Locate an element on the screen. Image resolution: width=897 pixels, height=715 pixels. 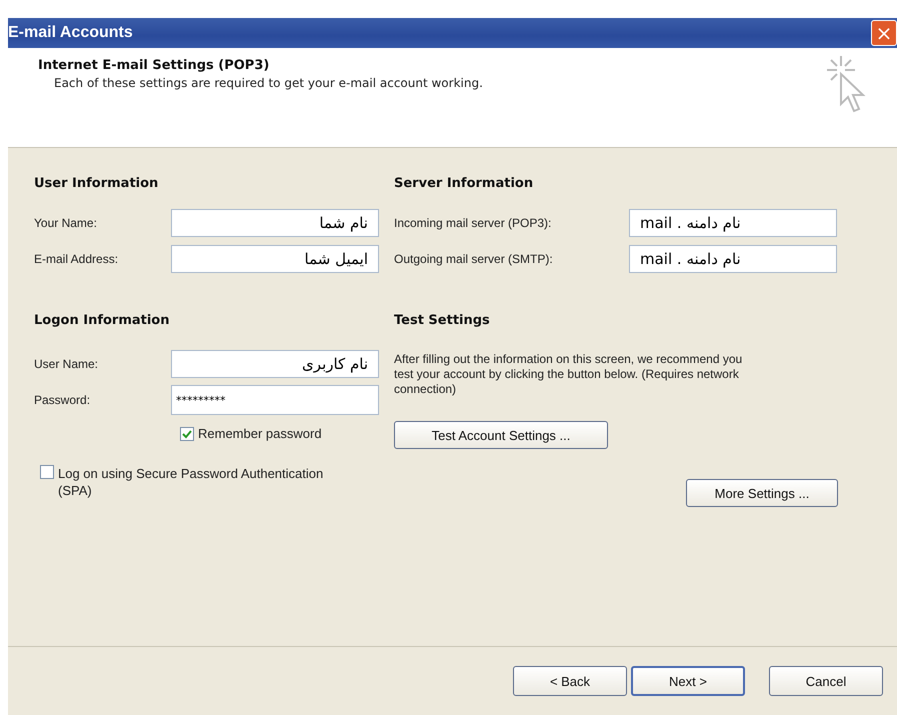
text-field: نام شما is located at coordinates (275, 223).